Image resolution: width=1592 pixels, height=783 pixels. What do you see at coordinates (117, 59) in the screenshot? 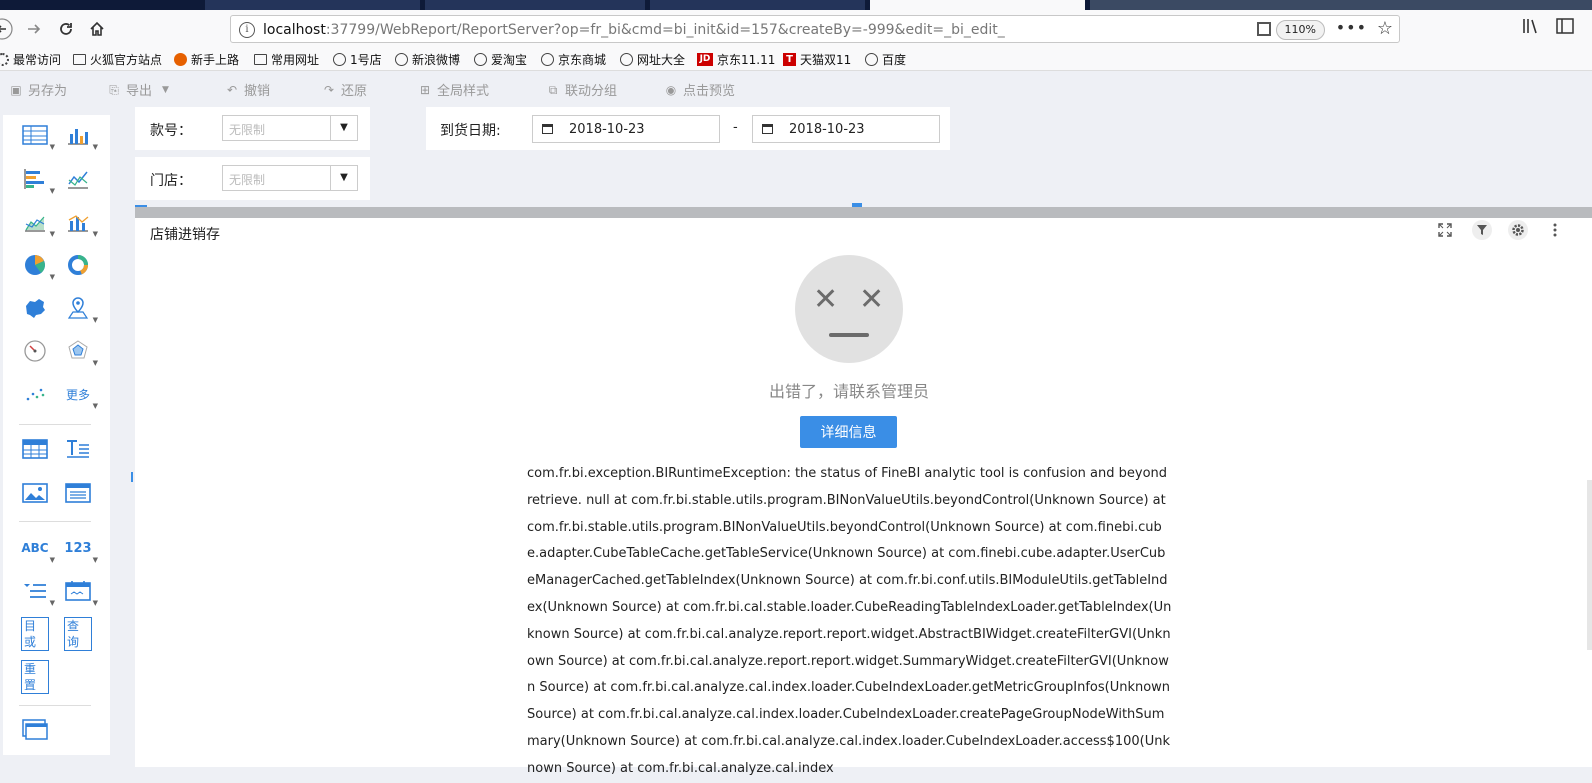
I see `bookmark-item: 火狐官方站点` at bounding box center [117, 59].